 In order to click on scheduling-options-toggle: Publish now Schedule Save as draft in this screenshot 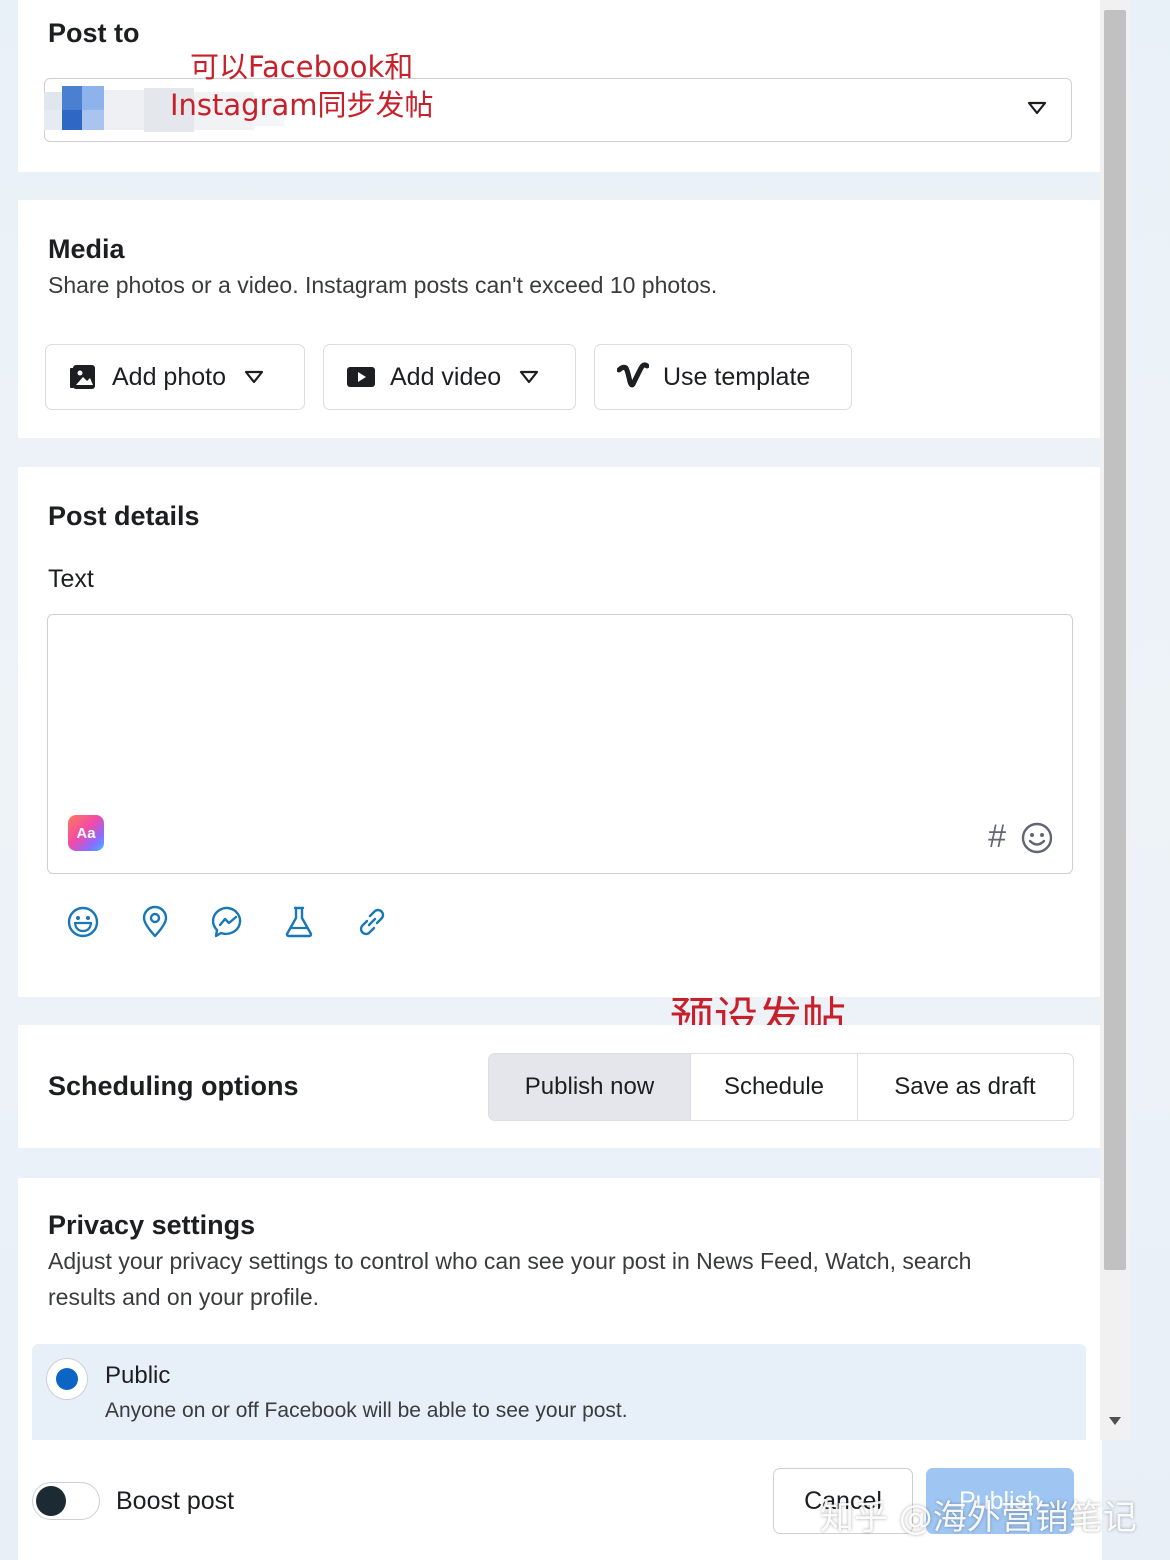, I will do `click(781, 1087)`.